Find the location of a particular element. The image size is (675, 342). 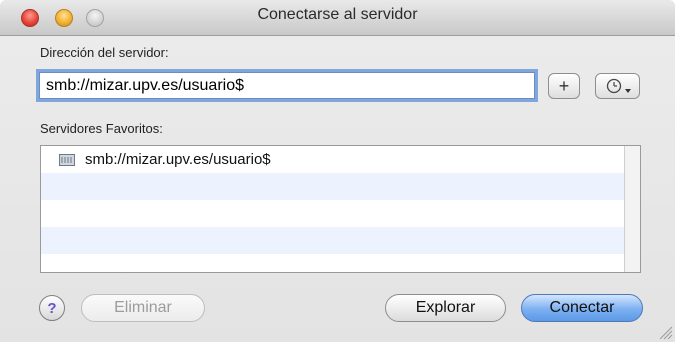

remove-button-label: Eliminar is located at coordinates (143, 307).